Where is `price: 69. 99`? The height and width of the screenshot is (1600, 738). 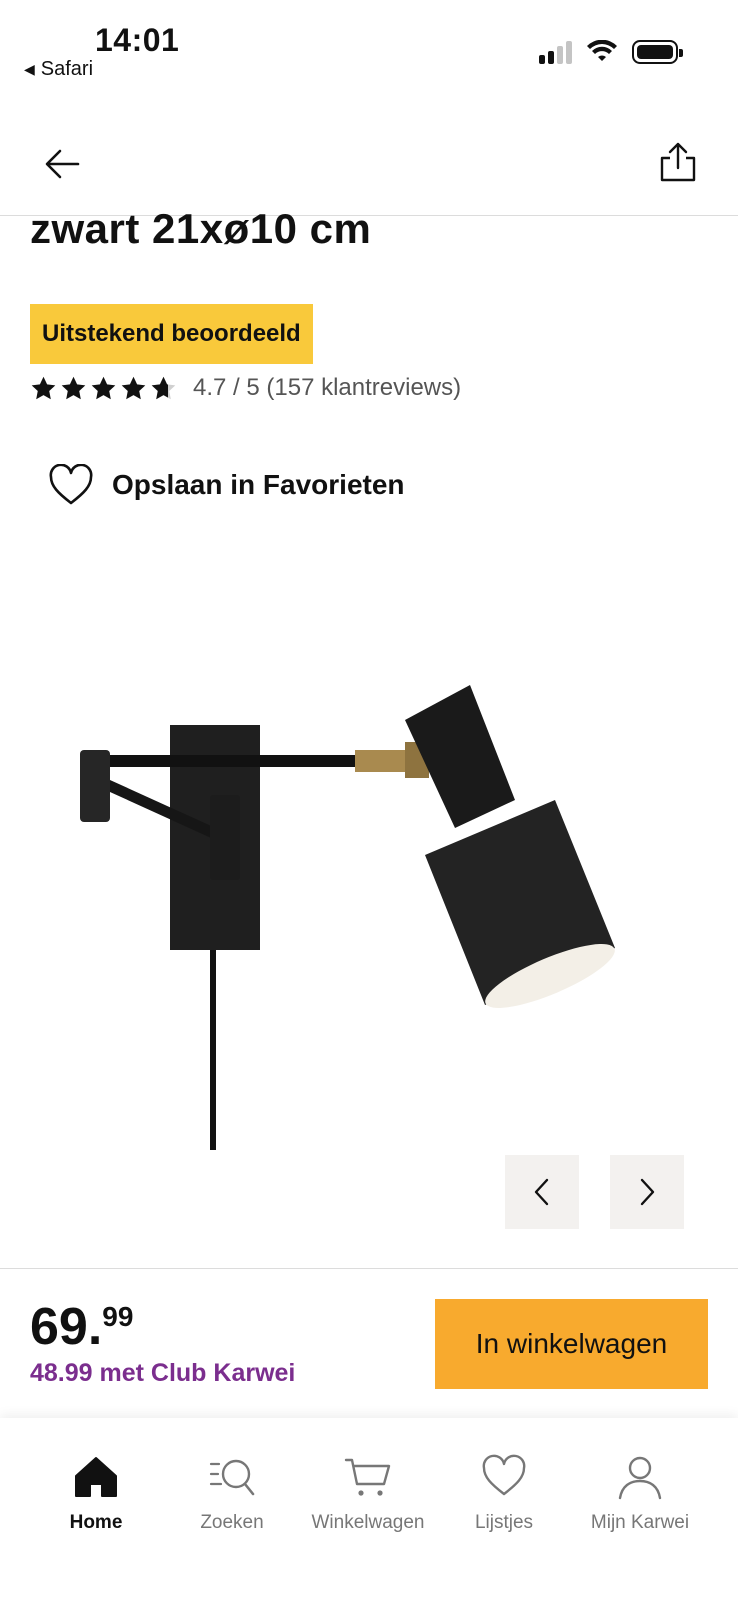
price: 69. 99 is located at coordinates (81, 1327).